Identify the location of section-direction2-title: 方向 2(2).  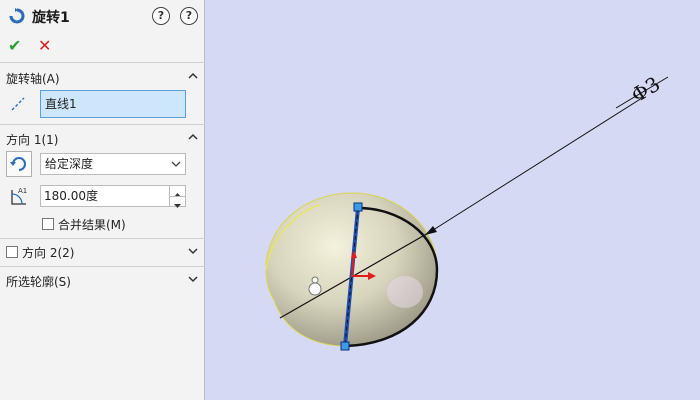
(48, 252).